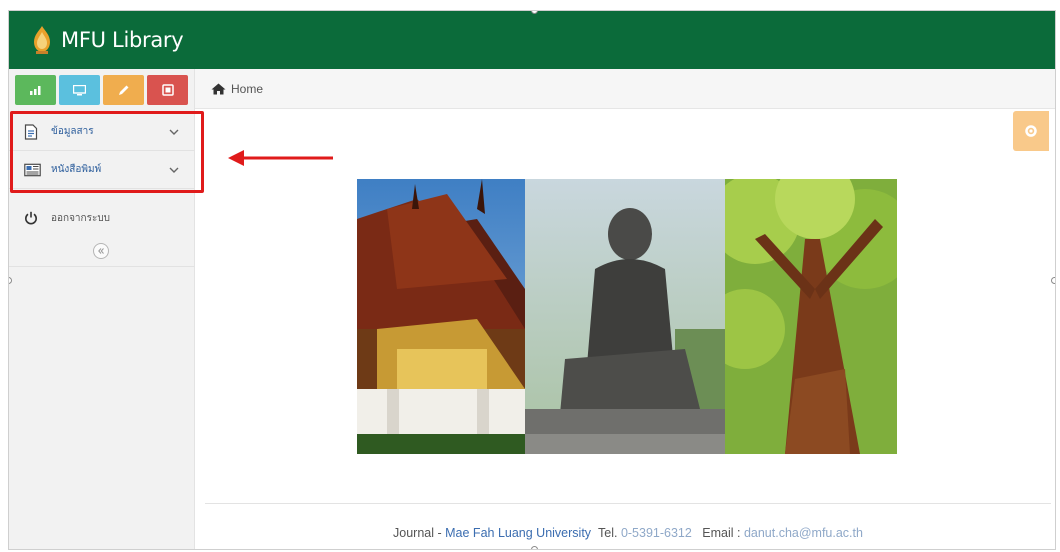  What do you see at coordinates (107, 152) in the screenshot?
I see `highlight-box` at bounding box center [107, 152].